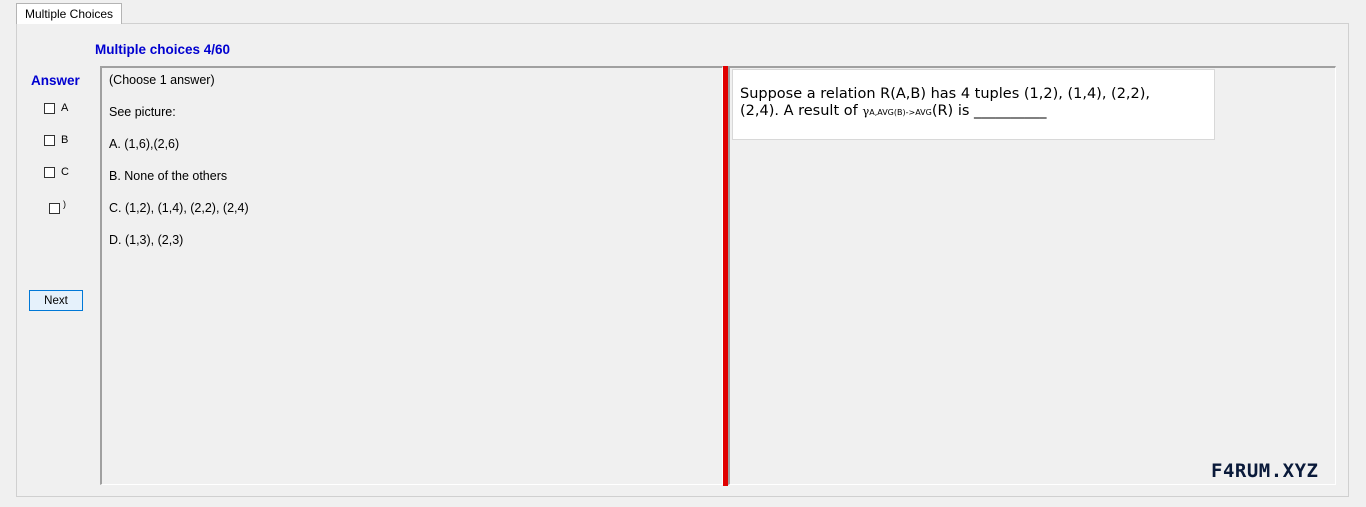 The height and width of the screenshot is (507, 1366). What do you see at coordinates (55, 80) in the screenshot?
I see `answer-heading: Answer` at bounding box center [55, 80].